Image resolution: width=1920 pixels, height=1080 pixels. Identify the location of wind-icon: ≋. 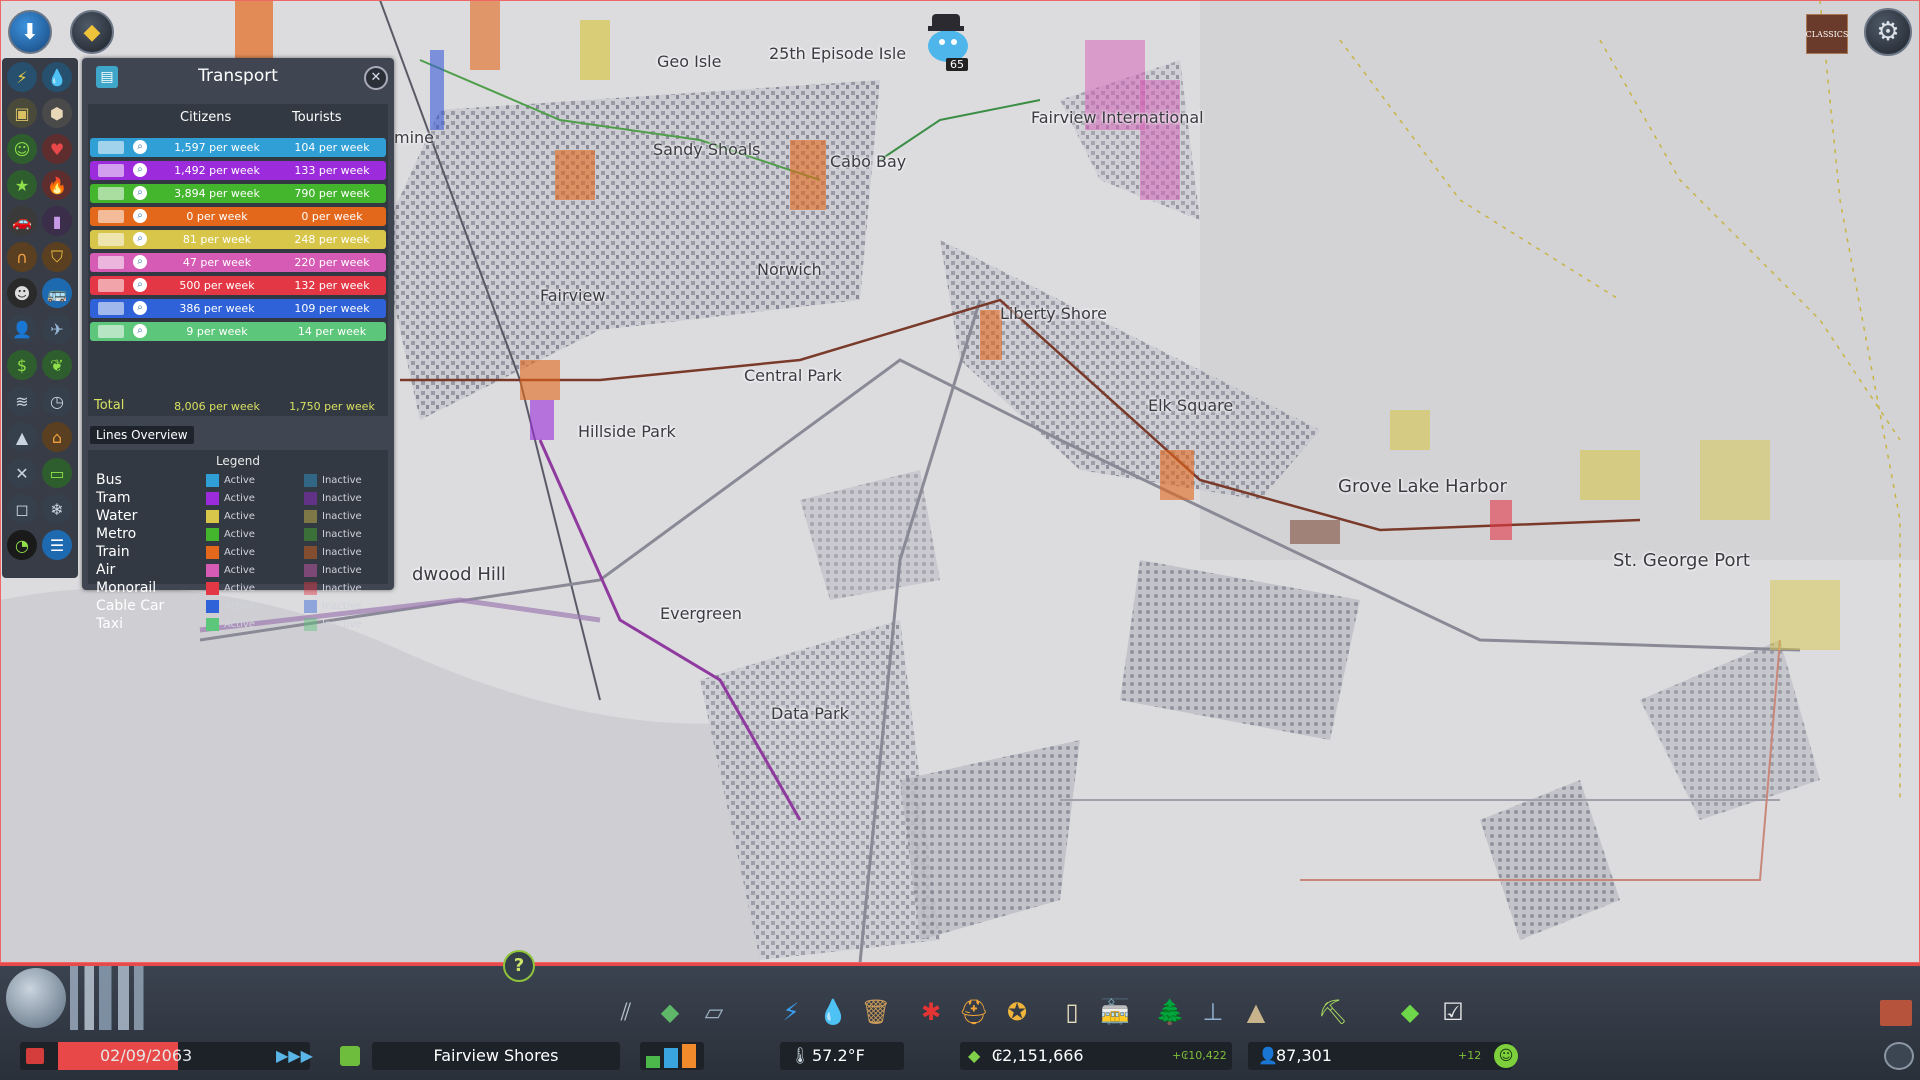
(22, 401).